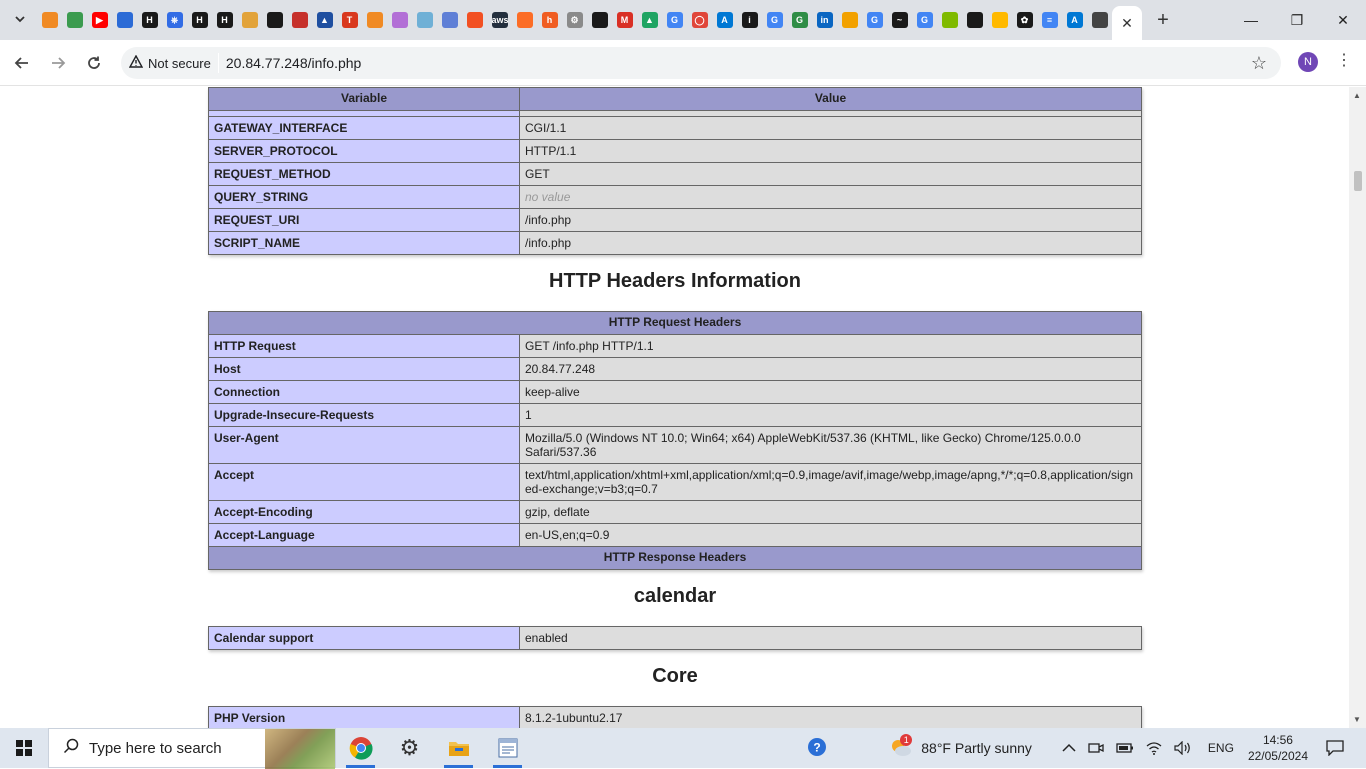 The image size is (1366, 769). What do you see at coordinates (675, 717) in the screenshot?
I see `table-row: PHP Version 8.1.2-1ubuntu2.17` at bounding box center [675, 717].